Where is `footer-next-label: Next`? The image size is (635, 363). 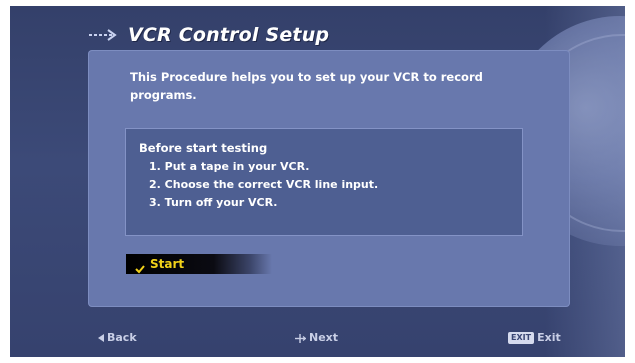
footer-next-label: Next is located at coordinates (324, 337).